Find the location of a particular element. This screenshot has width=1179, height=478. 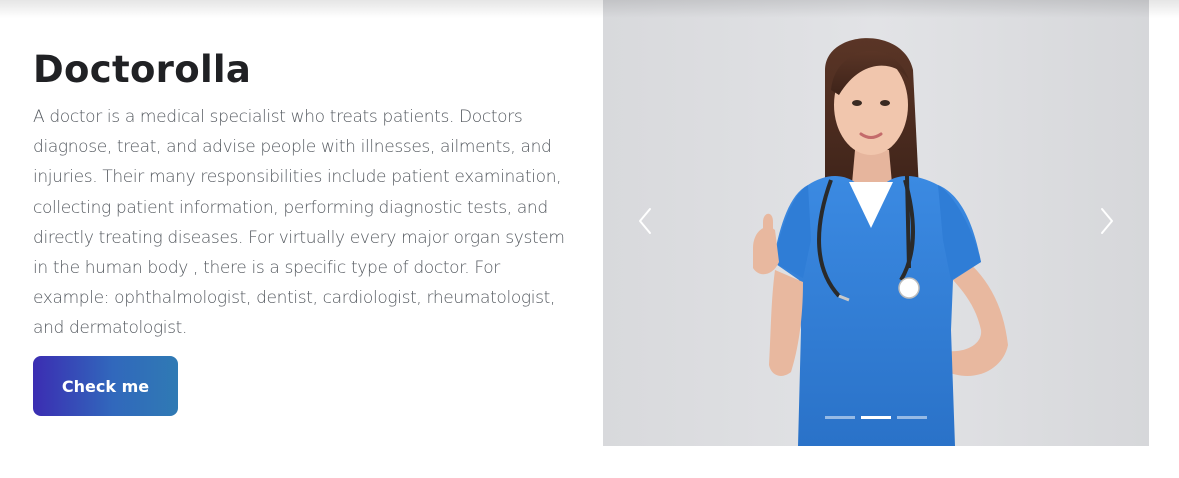

carousel-next-button is located at coordinates (1107, 221).